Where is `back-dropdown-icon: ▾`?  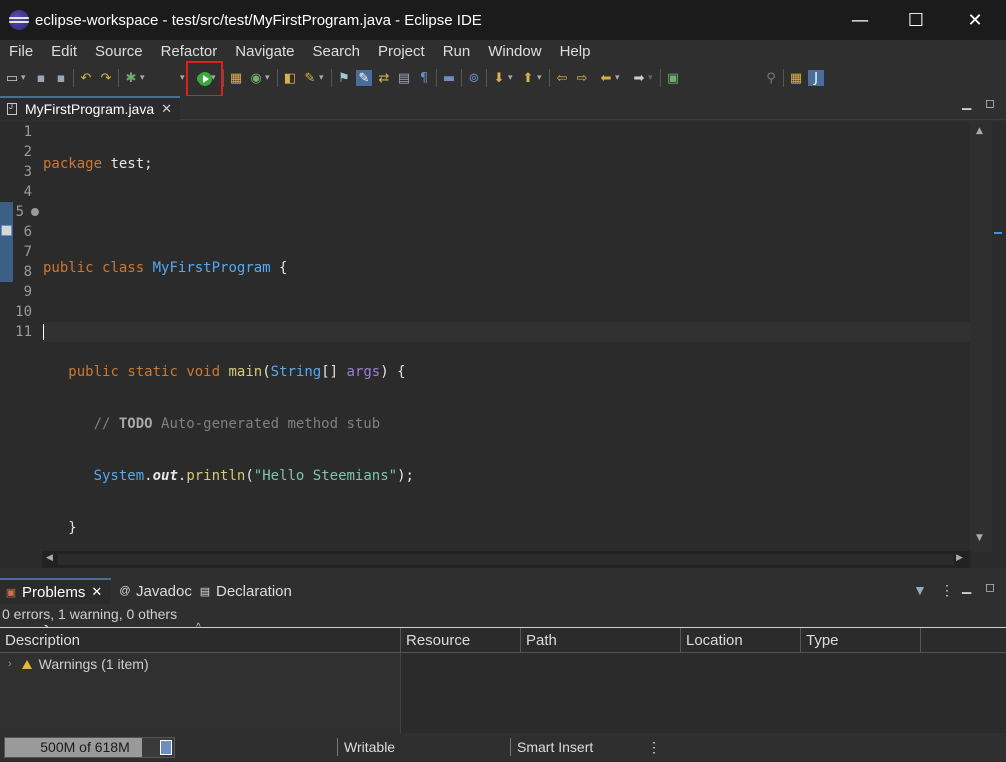 back-dropdown-icon: ▾ is located at coordinates (619, 78).